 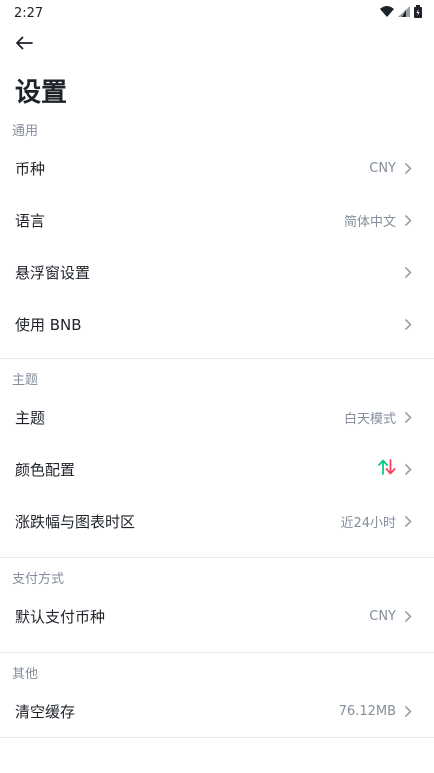 I want to click on back-arrow-icon, so click(x=24, y=44).